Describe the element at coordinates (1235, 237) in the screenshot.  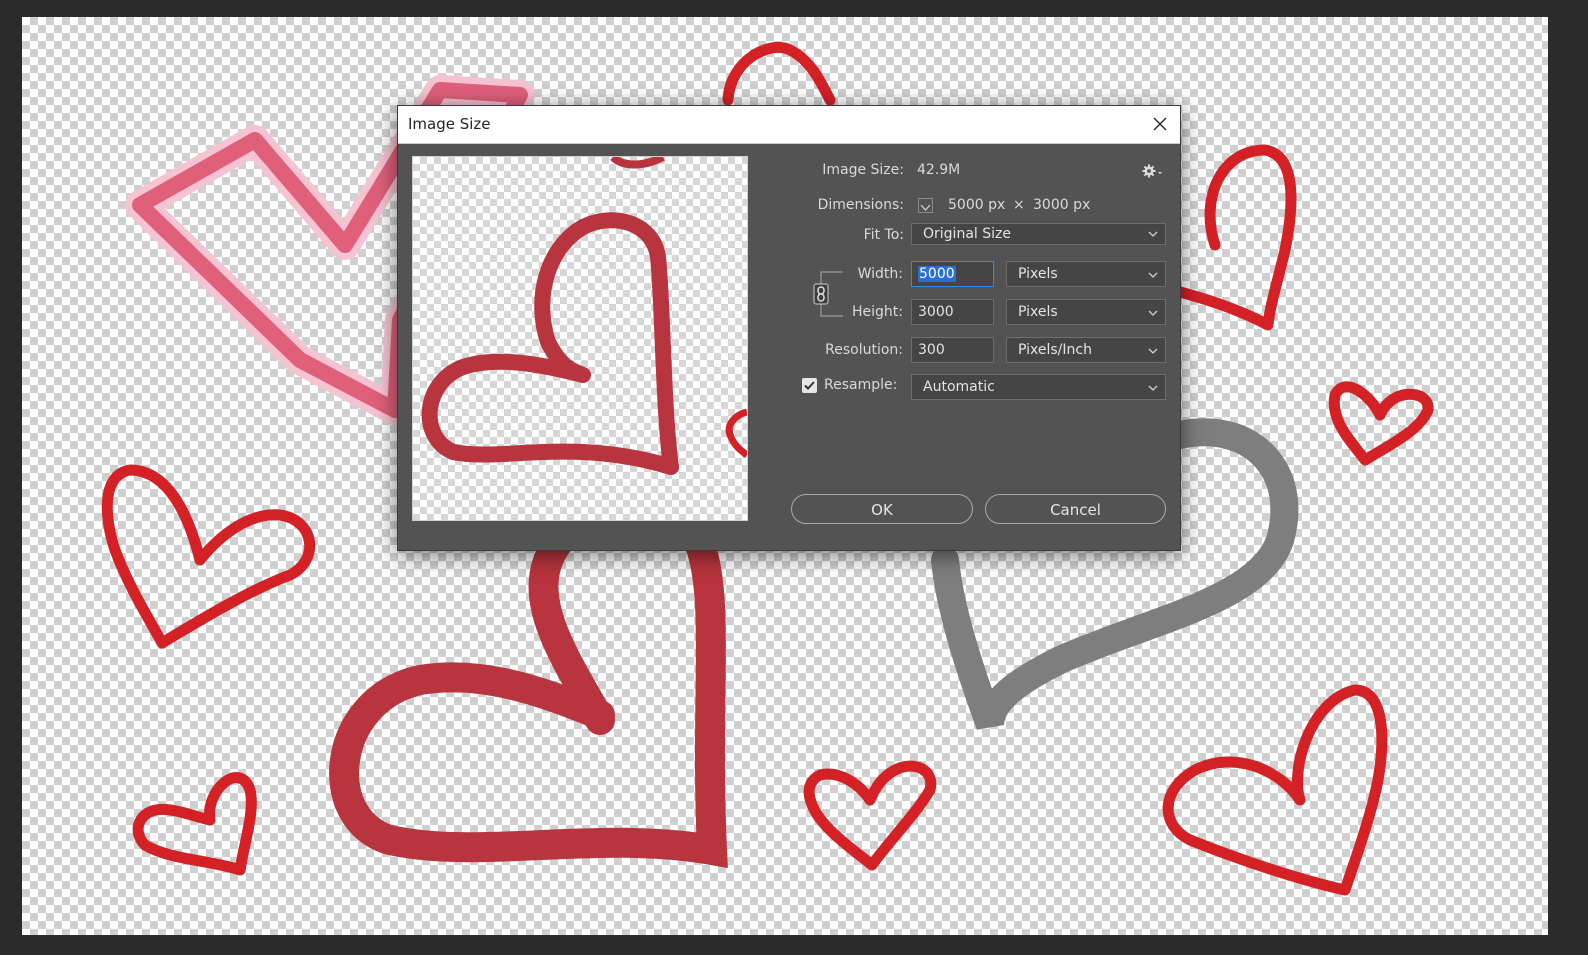
I see `red-heart-top-right` at that location.